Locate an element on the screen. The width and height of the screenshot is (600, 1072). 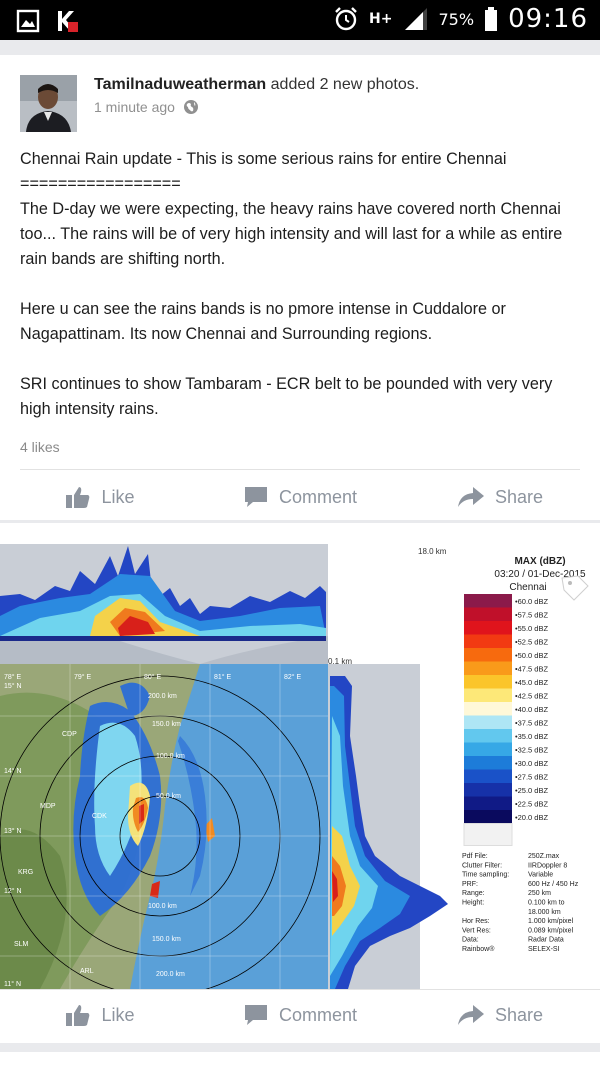
globe-icon is located at coordinates (190, 107).